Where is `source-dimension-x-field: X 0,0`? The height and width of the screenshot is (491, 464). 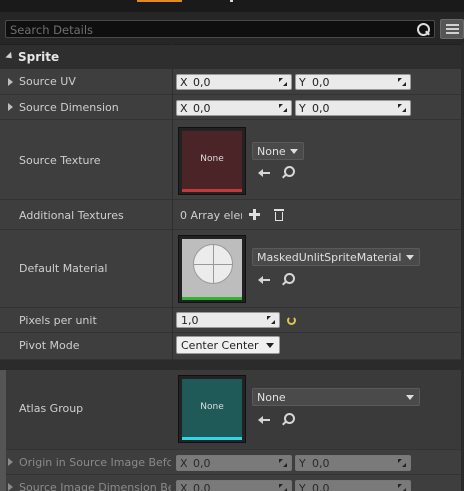
source-dimension-x-field: X 0,0 is located at coordinates (234, 108).